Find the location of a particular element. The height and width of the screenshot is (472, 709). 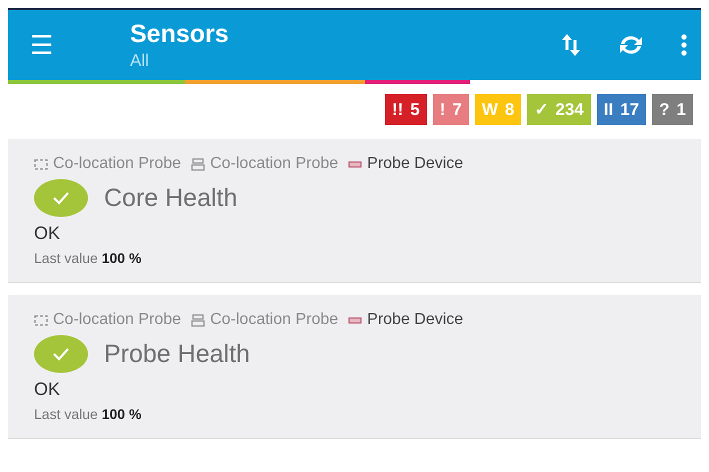

status-badge: II 17 is located at coordinates (621, 109).